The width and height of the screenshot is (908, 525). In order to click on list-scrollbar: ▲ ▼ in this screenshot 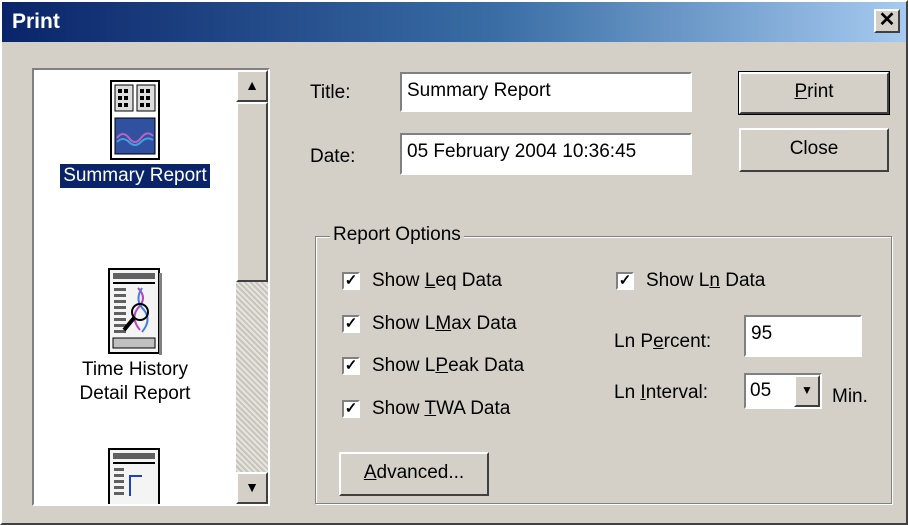, I will do `click(252, 287)`.